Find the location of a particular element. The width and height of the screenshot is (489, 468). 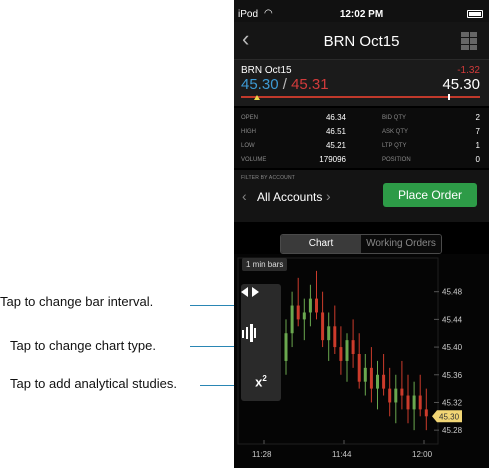

callout-line-interval is located at coordinates (214, 305).